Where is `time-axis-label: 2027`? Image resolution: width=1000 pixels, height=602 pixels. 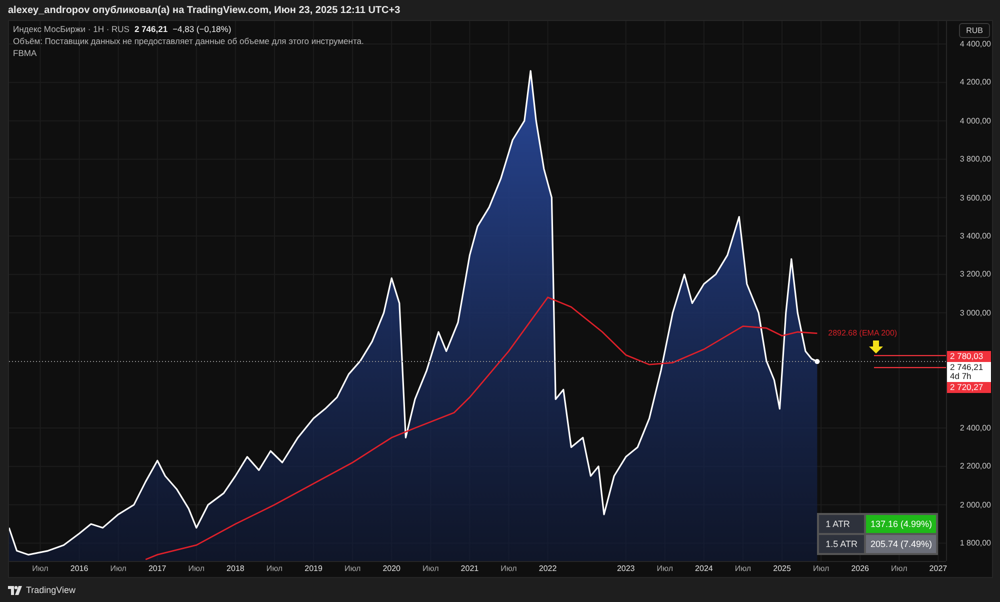 time-axis-label: 2027 is located at coordinates (938, 568).